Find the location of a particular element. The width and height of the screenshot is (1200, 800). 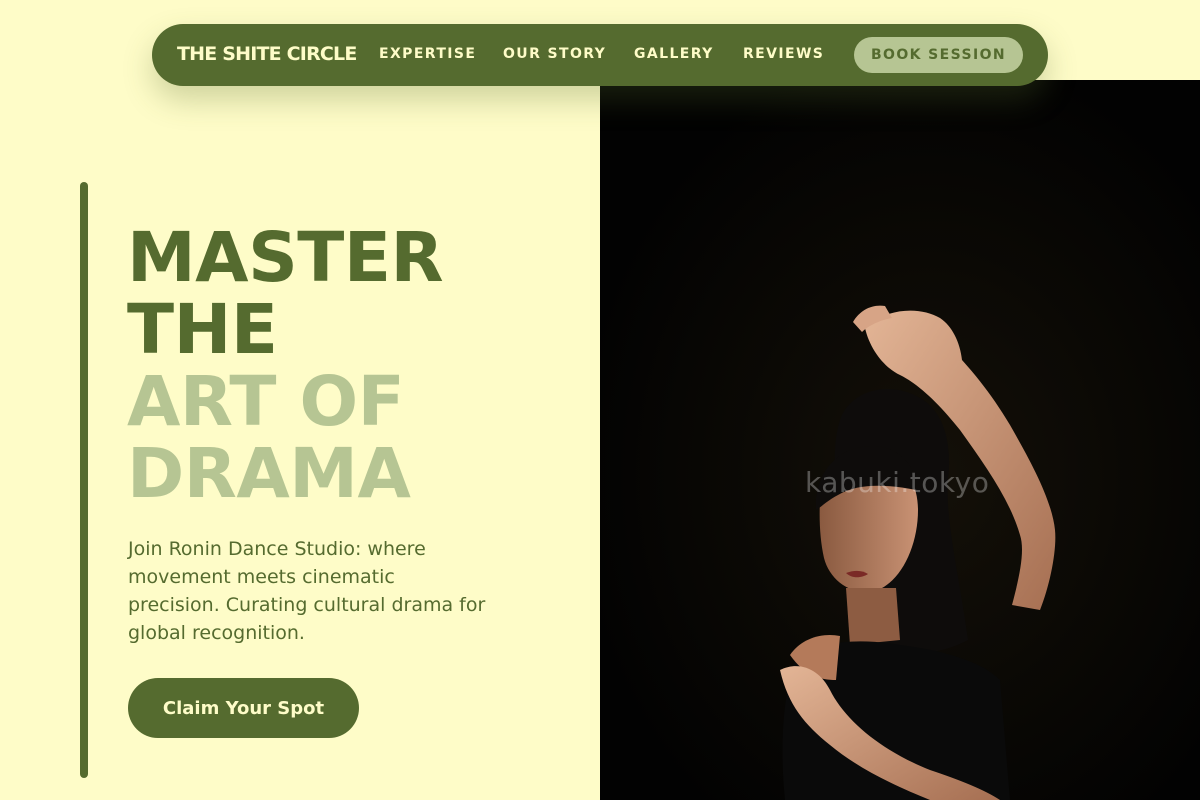

headline-line-drama: DRAMA is located at coordinates (269, 474).